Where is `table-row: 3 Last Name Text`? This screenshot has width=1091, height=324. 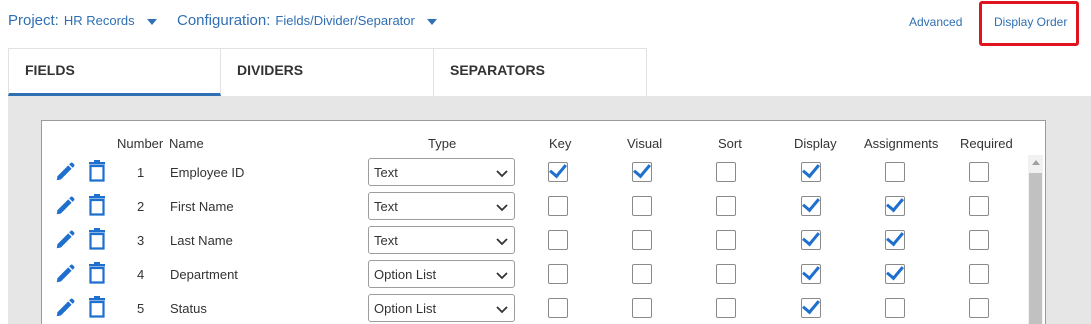 table-row: 3 Last Name Text is located at coordinates (532, 240).